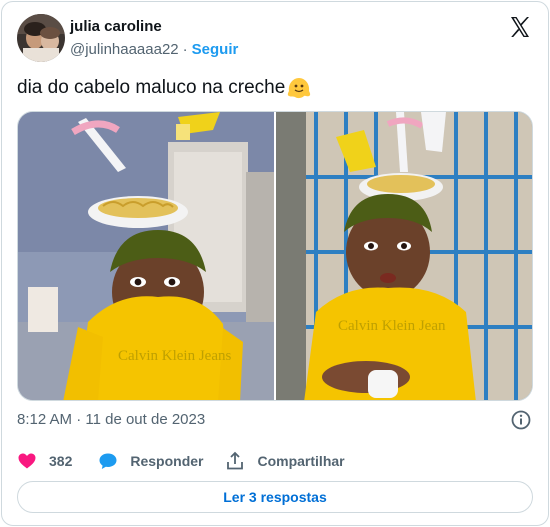 Image resolution: width=550 pixels, height=527 pixels. I want to click on like-action: 382, so click(44, 461).